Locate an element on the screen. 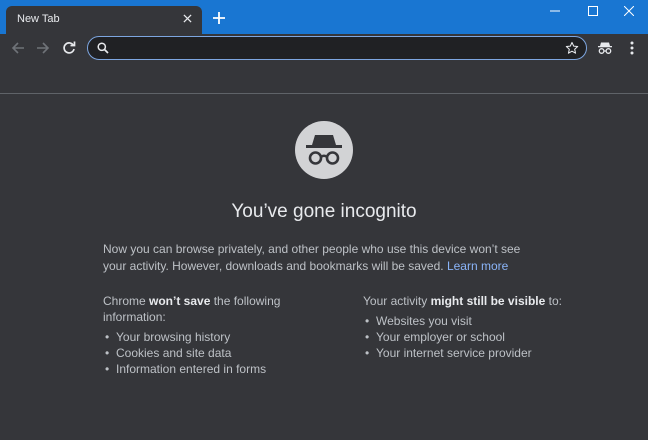  star-icon is located at coordinates (572, 48).